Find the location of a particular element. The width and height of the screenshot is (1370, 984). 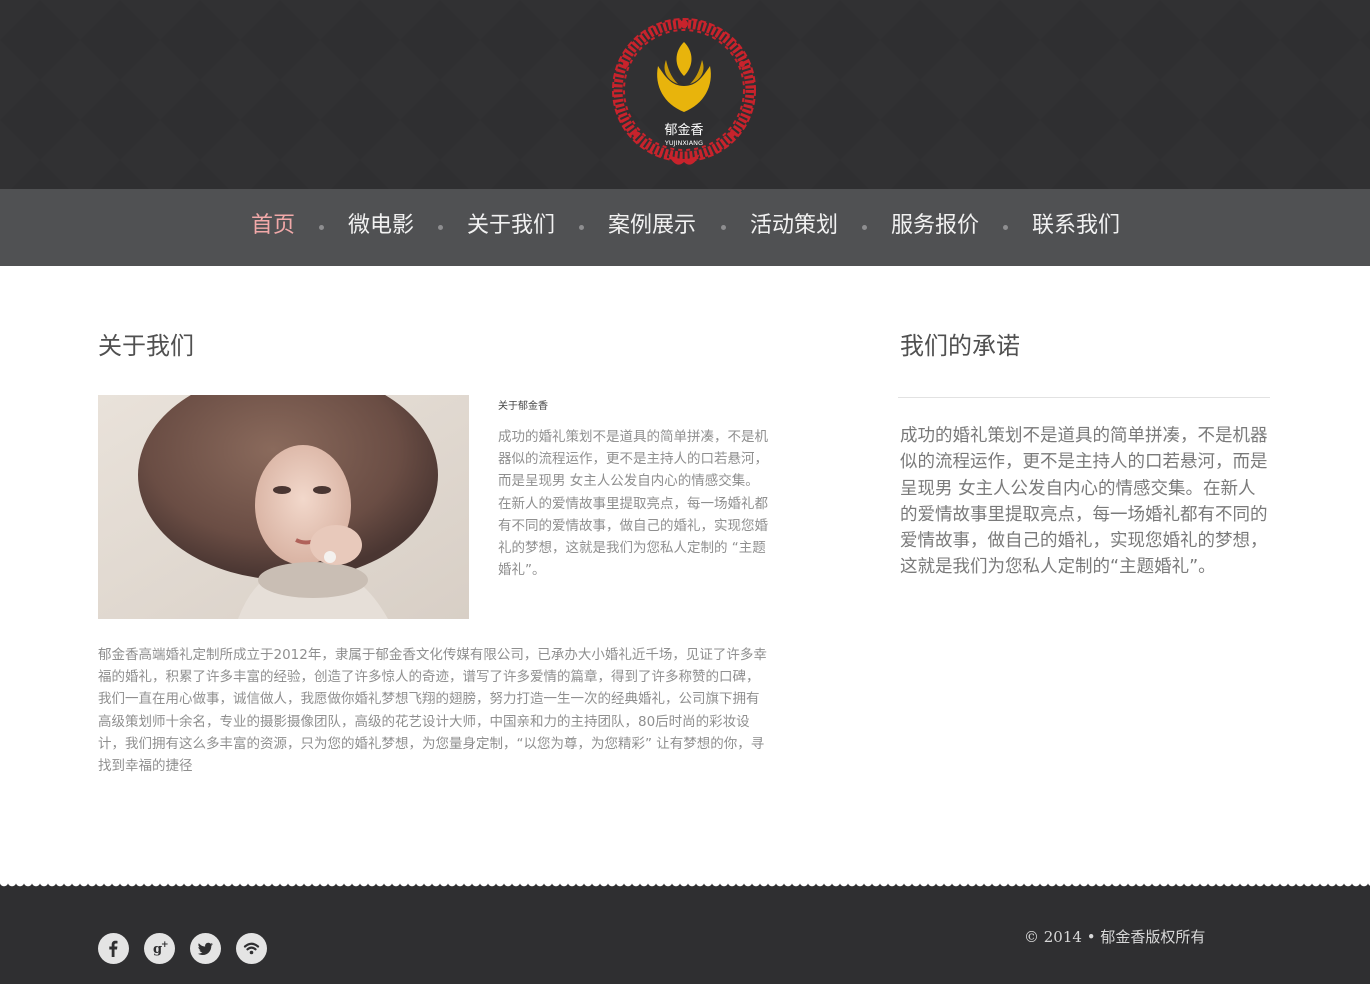

nav-item-micro-film: 微电影 is located at coordinates (381, 227).